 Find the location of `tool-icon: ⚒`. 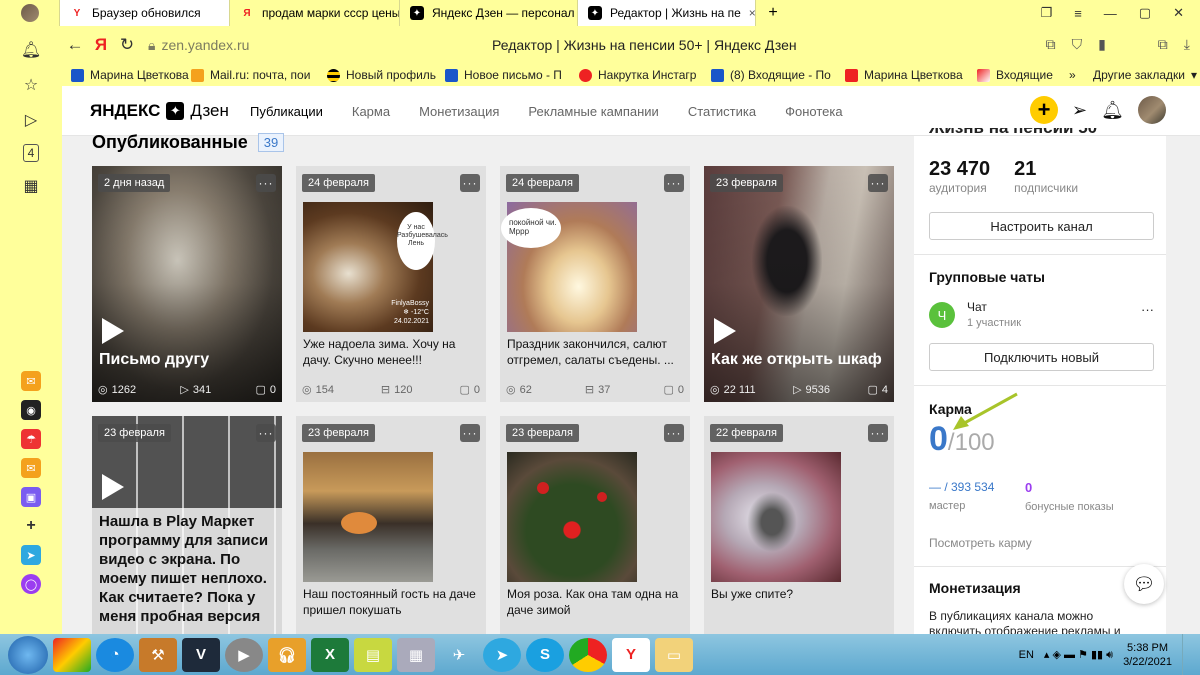

tool-icon: ⚒ is located at coordinates (158, 654).